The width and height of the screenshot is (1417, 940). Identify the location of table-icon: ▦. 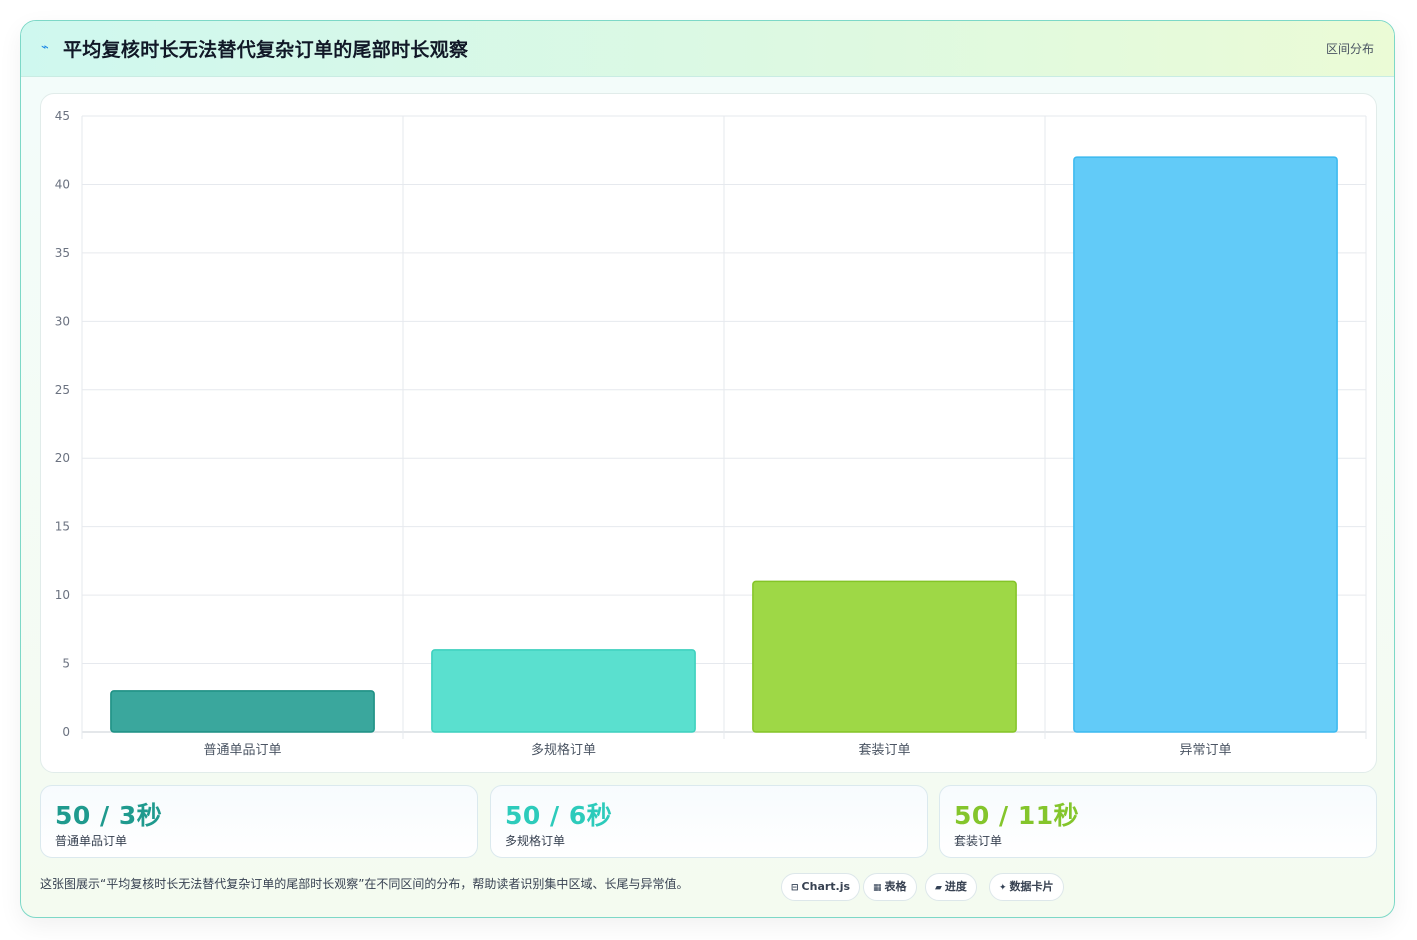
(877, 888).